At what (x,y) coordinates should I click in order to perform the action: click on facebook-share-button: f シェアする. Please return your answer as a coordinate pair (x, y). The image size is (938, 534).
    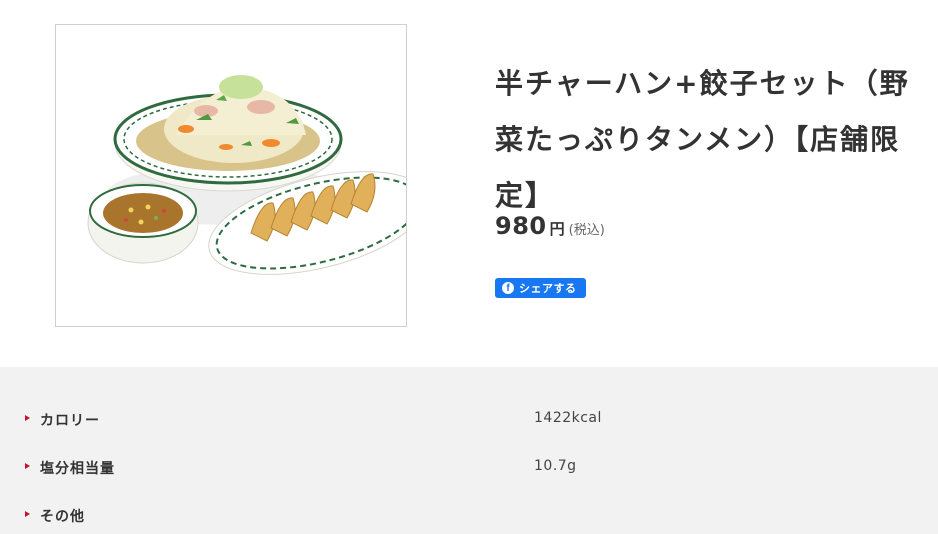
    Looking at the image, I should click on (540, 288).